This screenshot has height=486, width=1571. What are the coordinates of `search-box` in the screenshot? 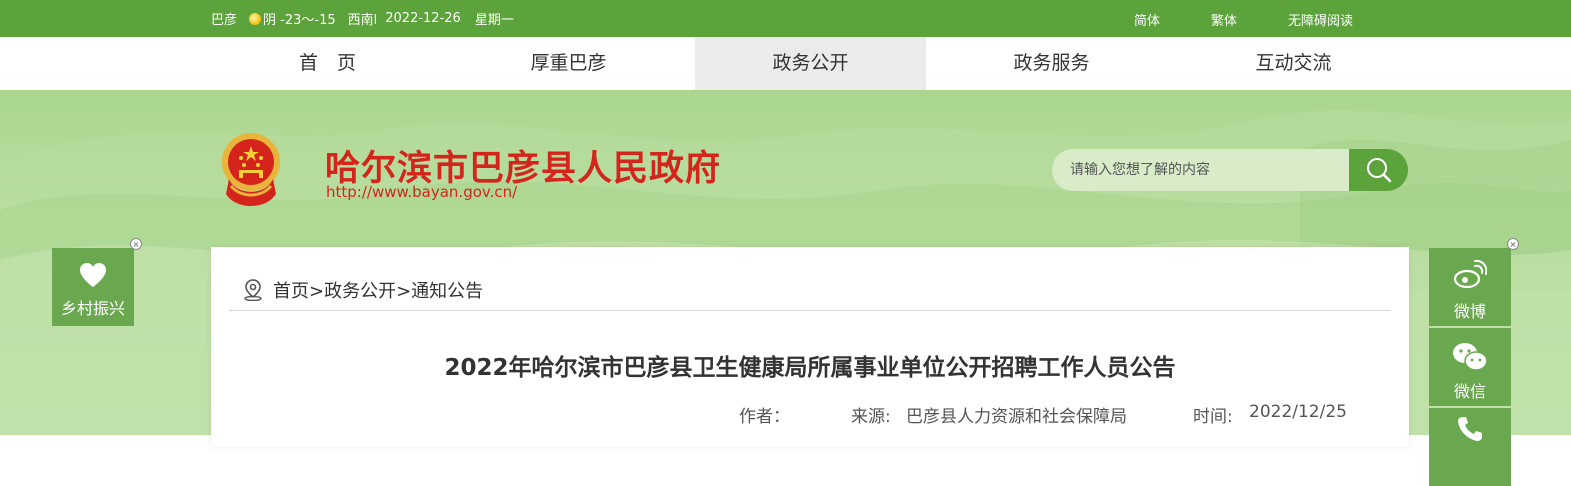 It's located at (1230, 170).